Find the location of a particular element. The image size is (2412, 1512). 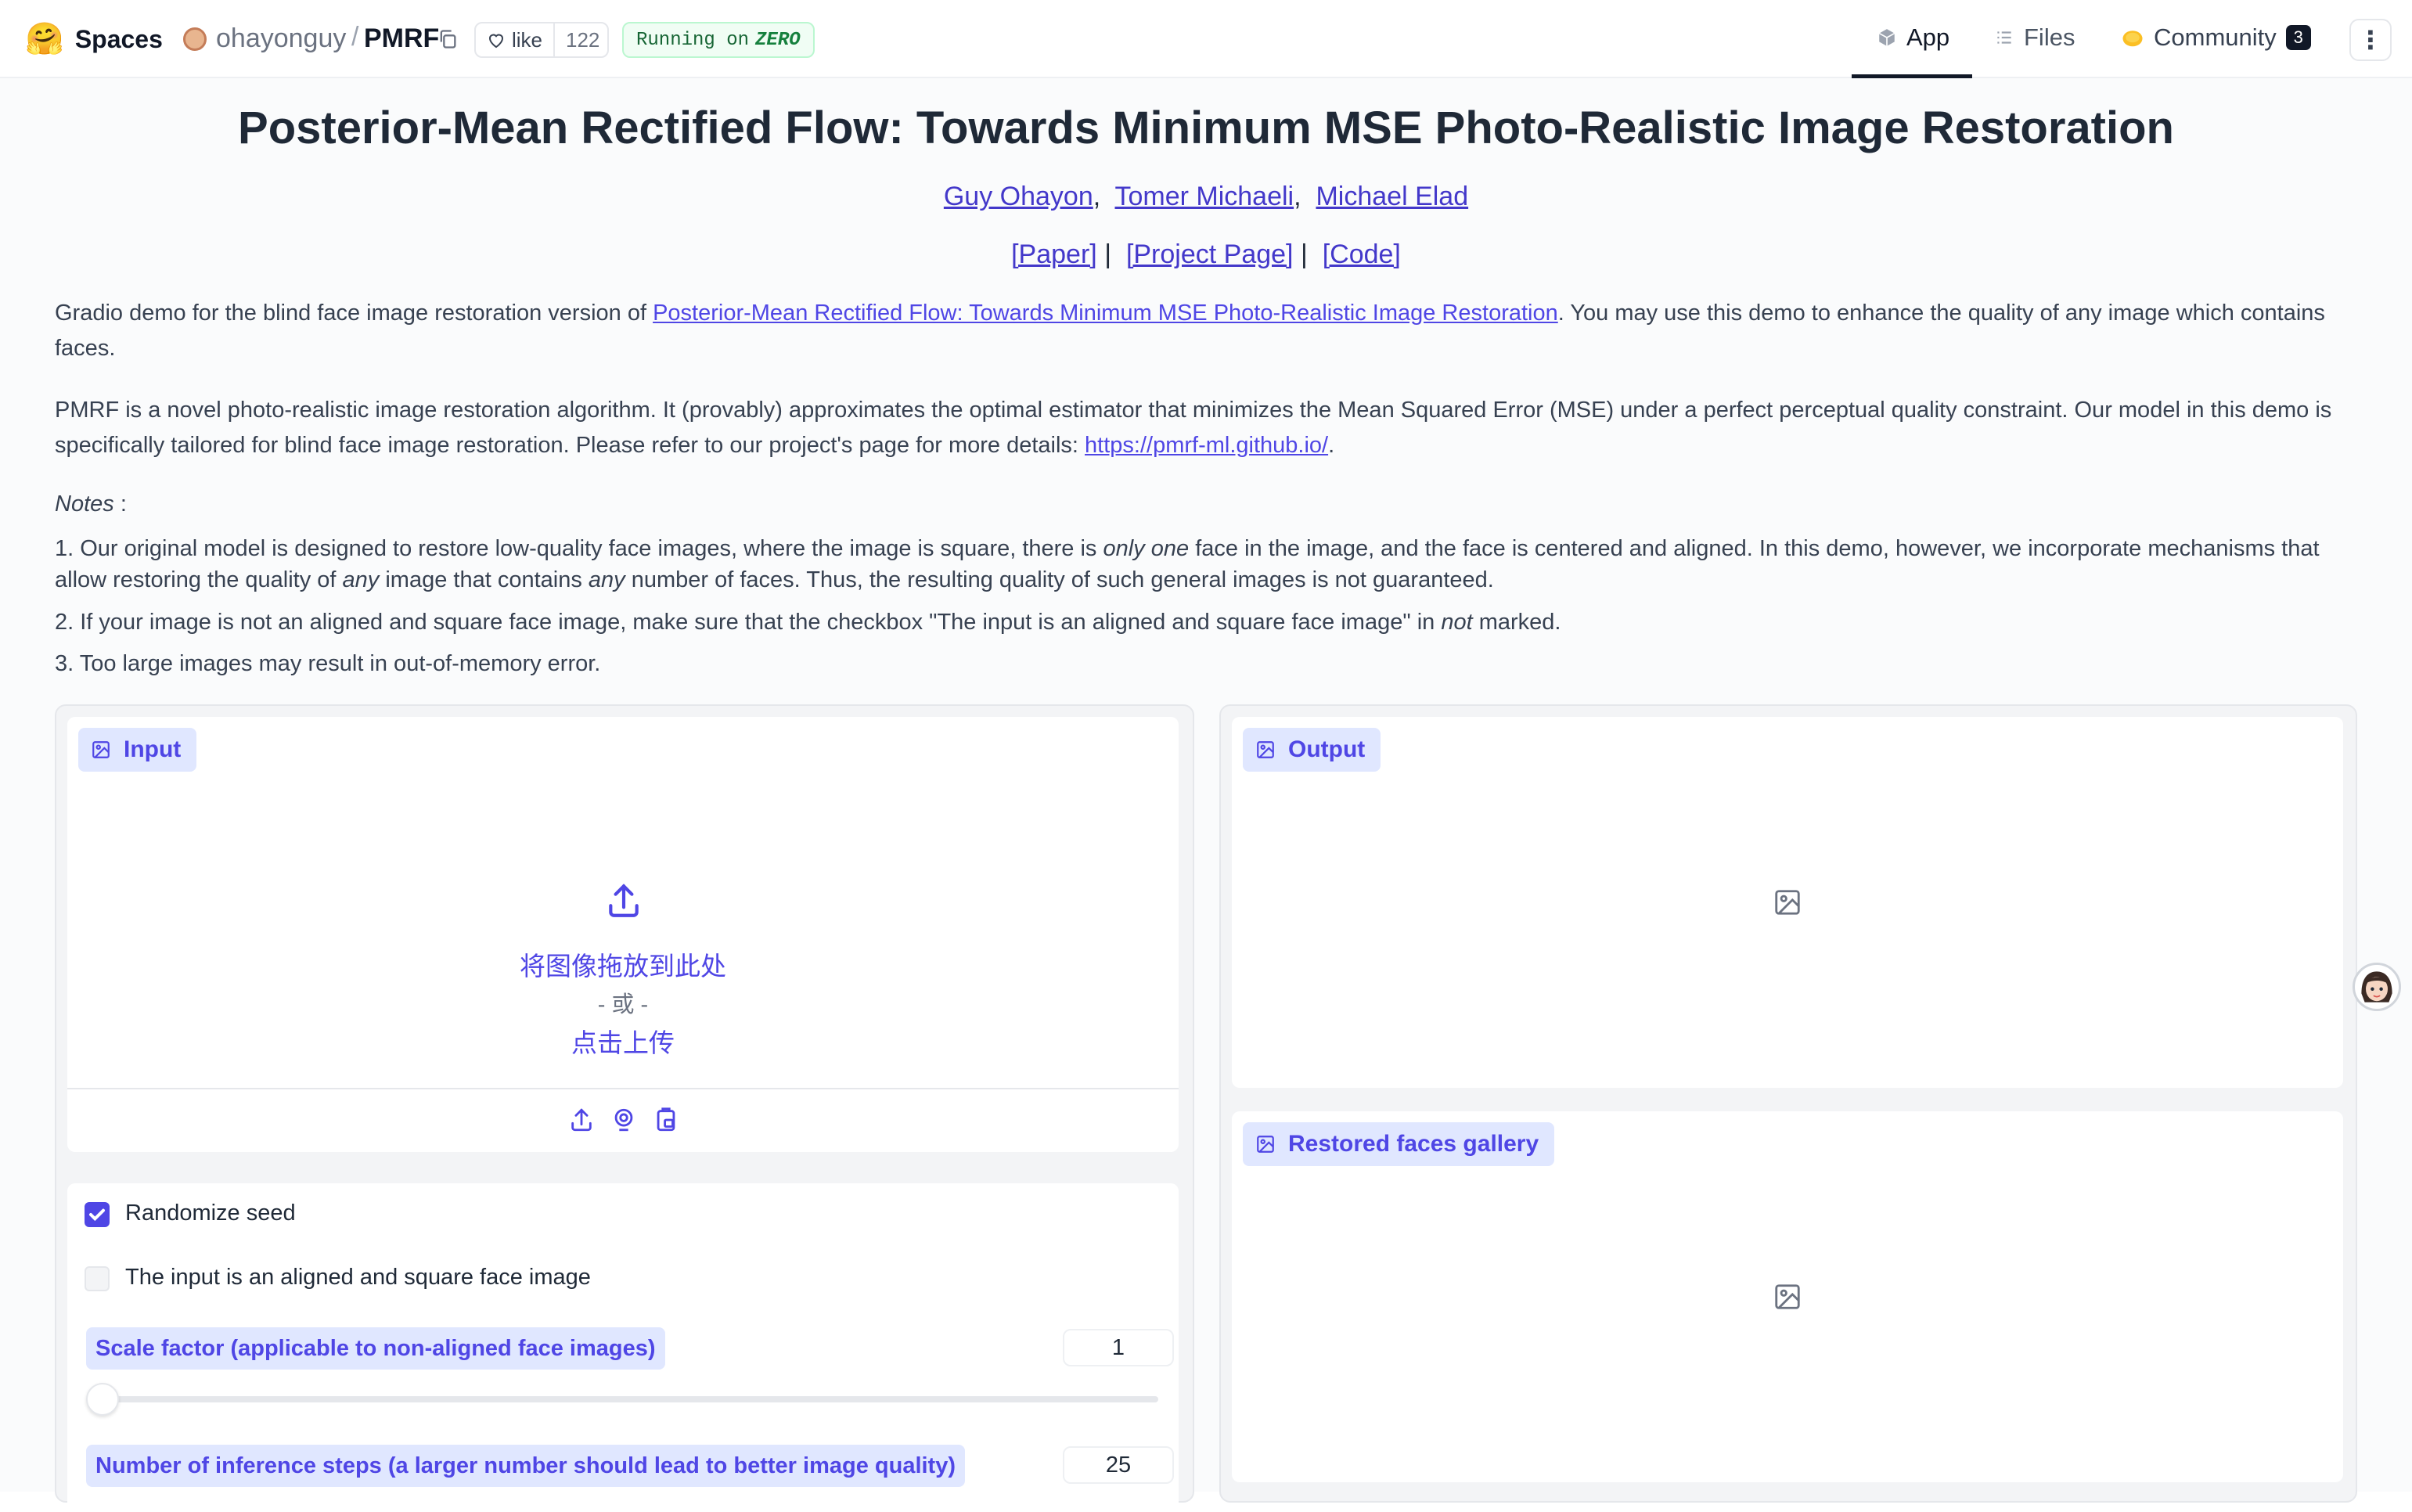

notes-heading: Notes : is located at coordinates (91, 504).